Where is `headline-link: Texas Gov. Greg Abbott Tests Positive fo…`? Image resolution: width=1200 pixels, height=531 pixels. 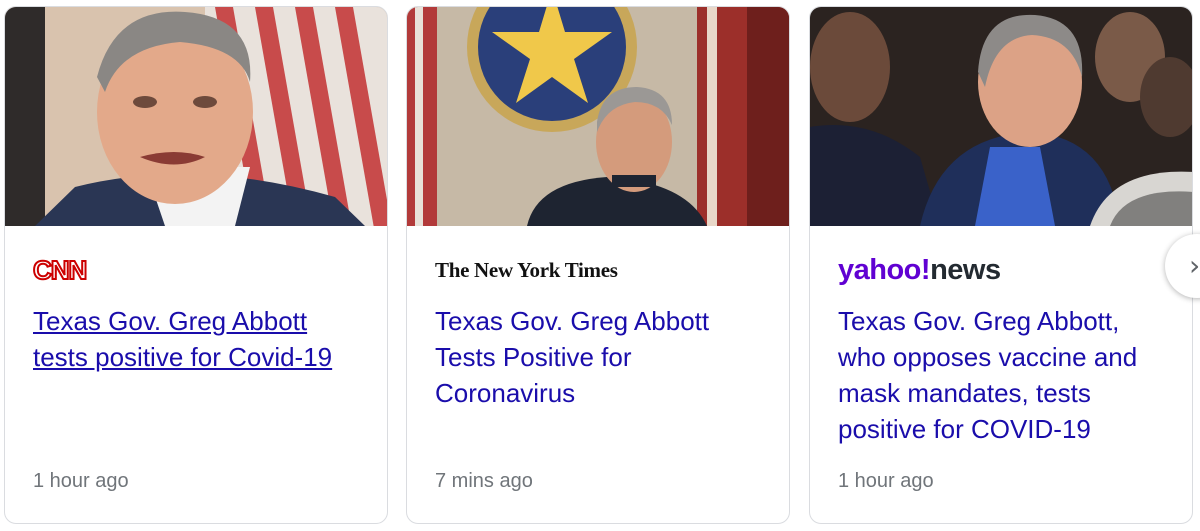
headline-link: Texas Gov. Greg Abbott Tests Positive fo… is located at coordinates (600, 357).